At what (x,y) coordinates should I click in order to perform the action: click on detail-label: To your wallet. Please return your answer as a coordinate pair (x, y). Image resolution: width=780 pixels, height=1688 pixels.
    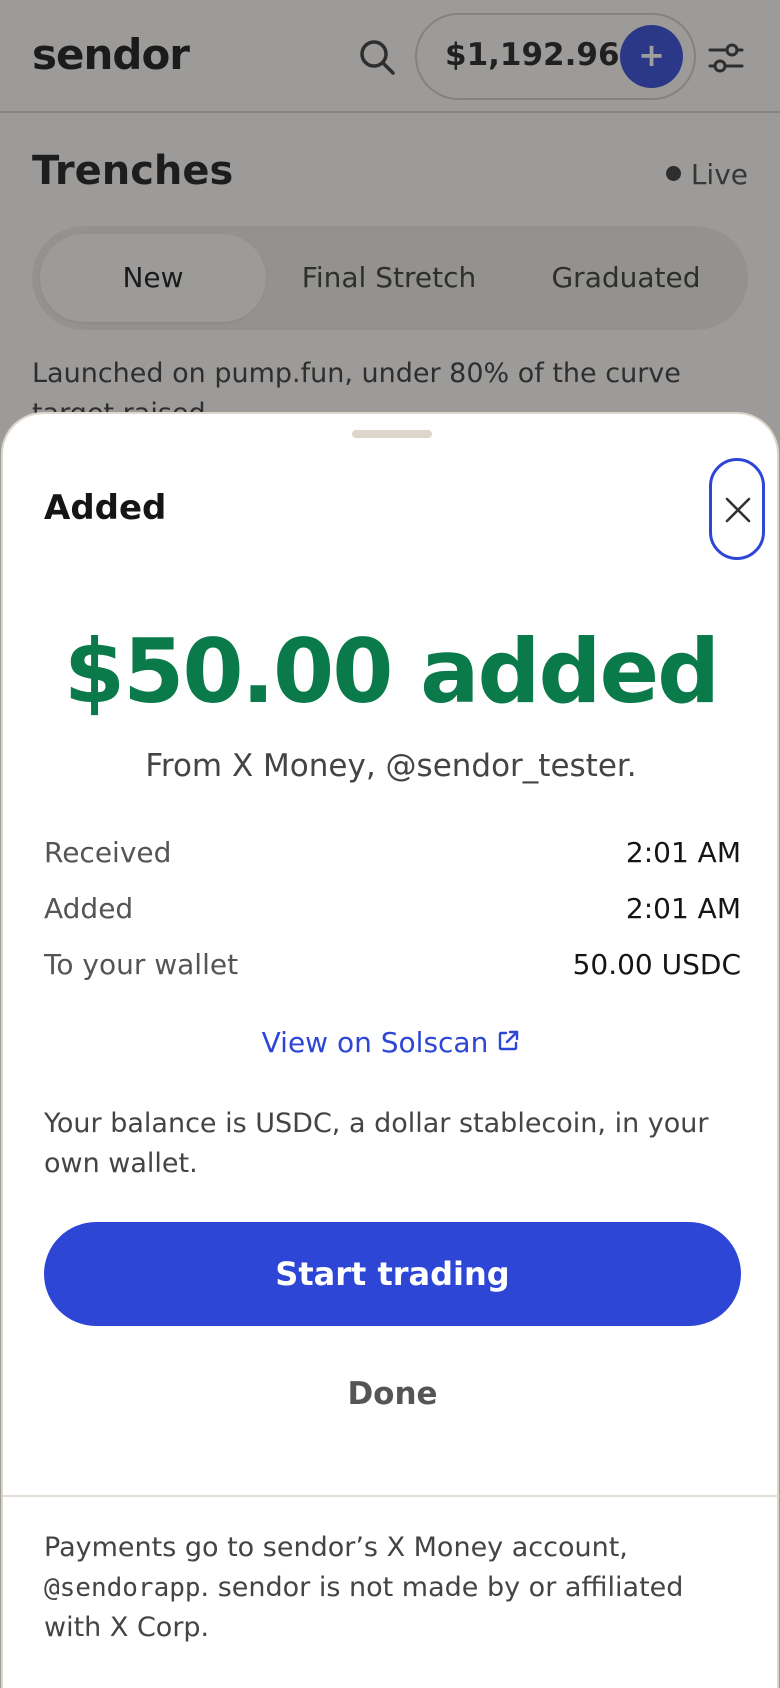
    Looking at the image, I should click on (141, 964).